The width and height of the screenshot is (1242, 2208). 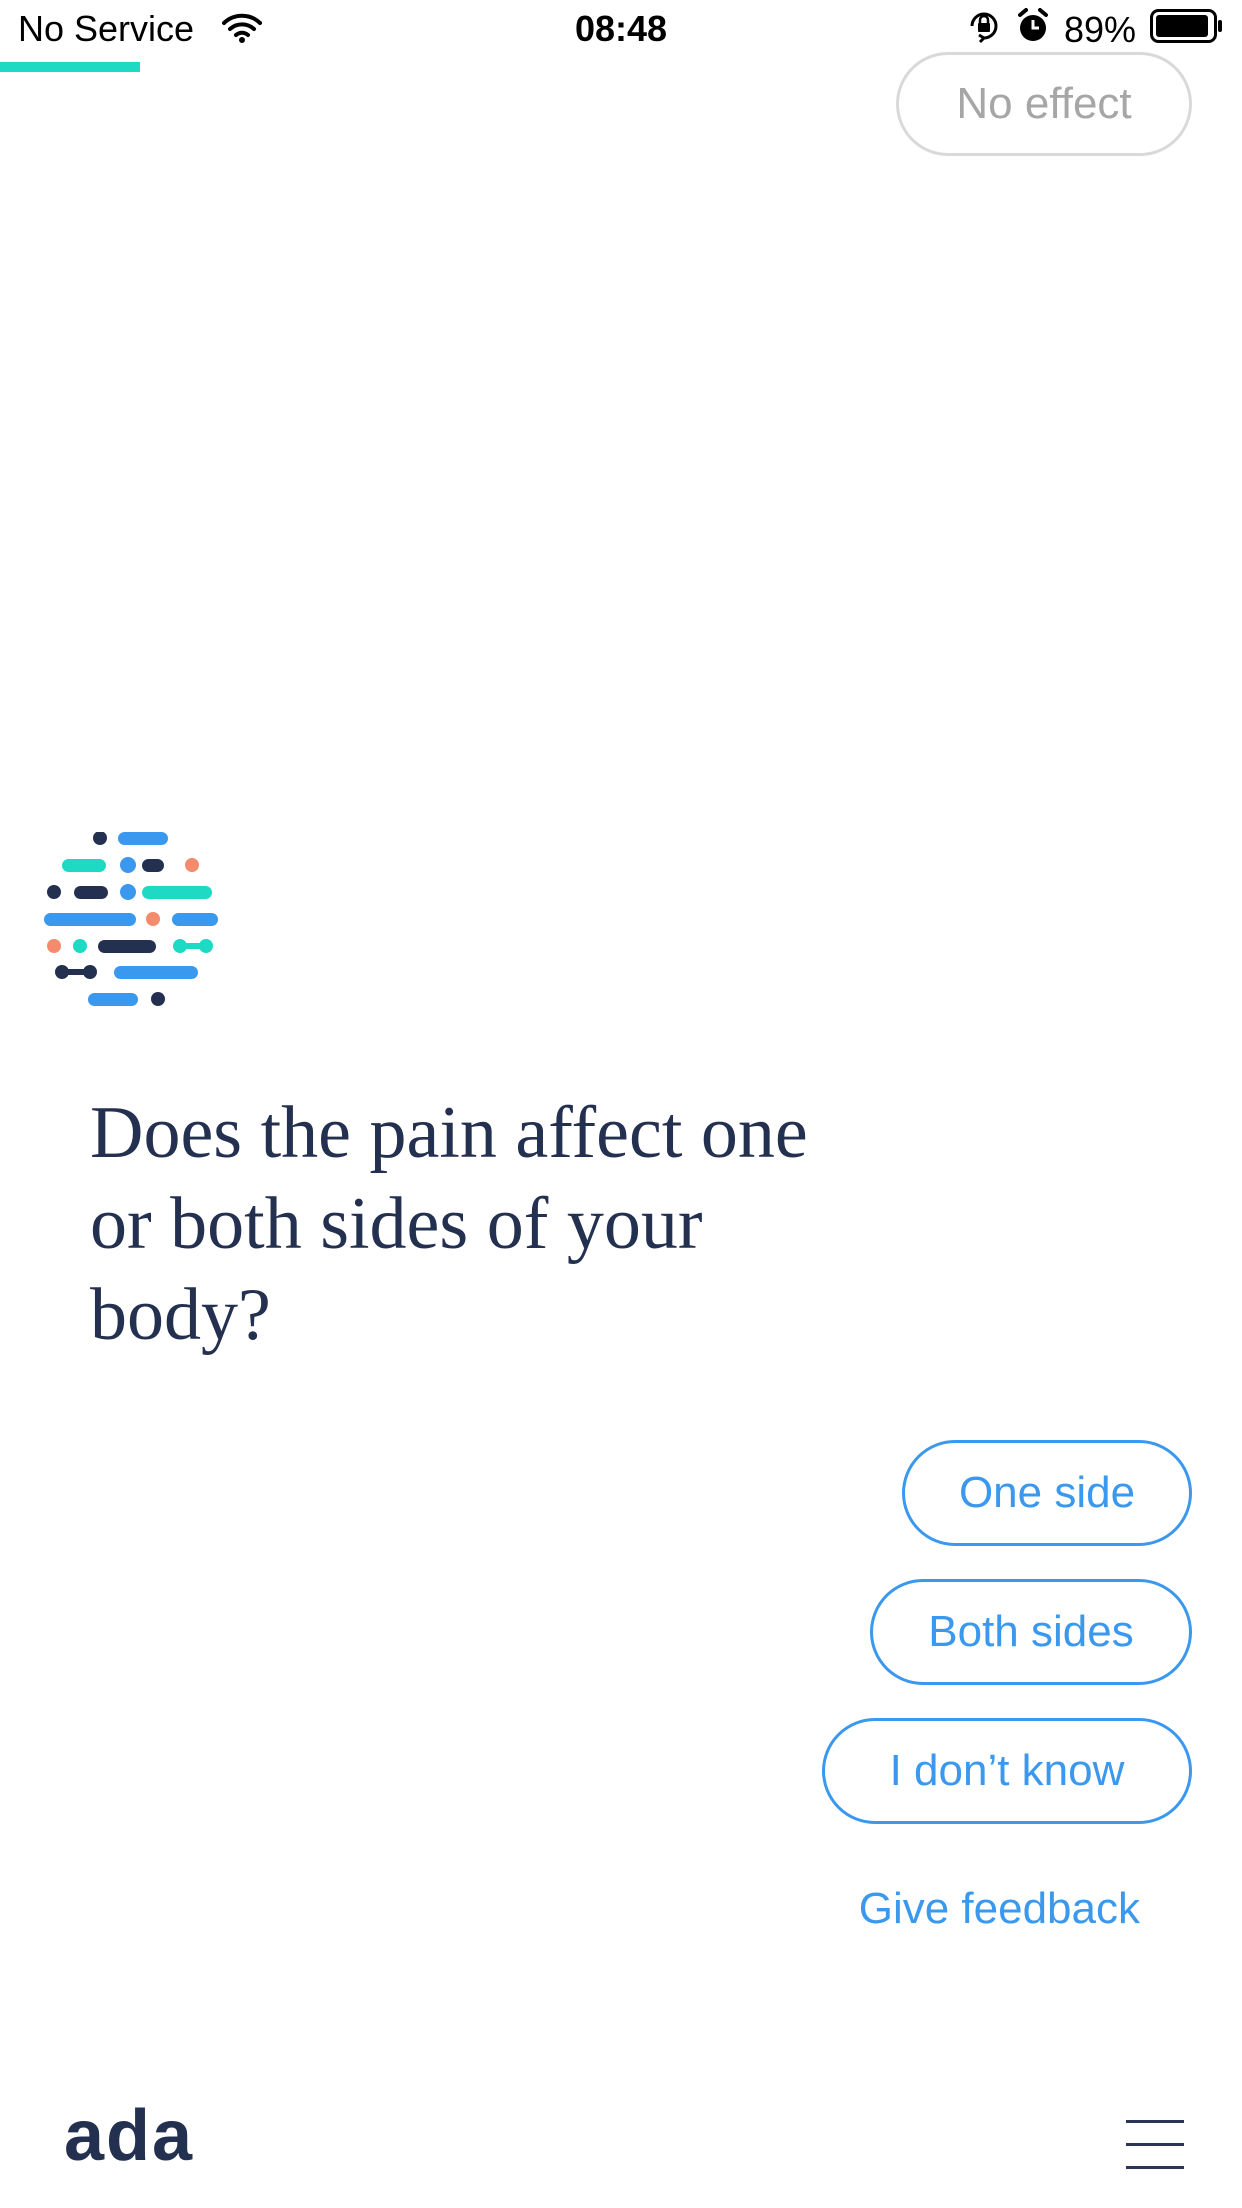 I want to click on answer-dont-know-button: I don’t know, so click(x=1007, y=1771).